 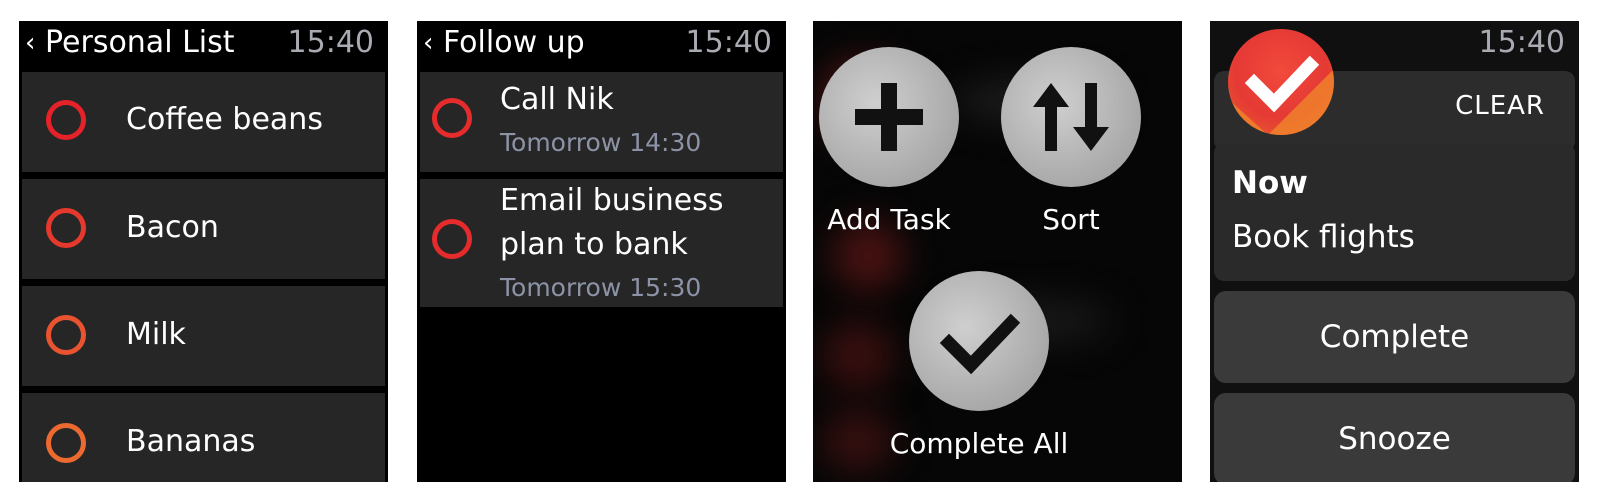 What do you see at coordinates (1394, 212) in the screenshot?
I see `notification-card: Now Book flights` at bounding box center [1394, 212].